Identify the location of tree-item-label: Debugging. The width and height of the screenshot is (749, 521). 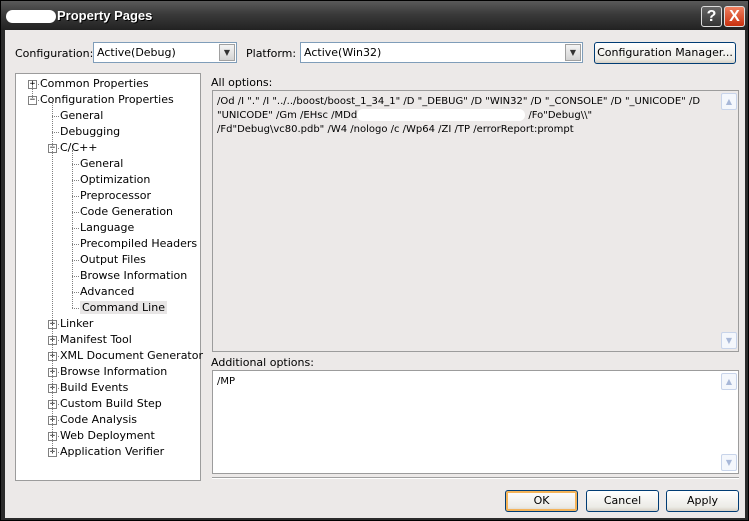
(90, 131).